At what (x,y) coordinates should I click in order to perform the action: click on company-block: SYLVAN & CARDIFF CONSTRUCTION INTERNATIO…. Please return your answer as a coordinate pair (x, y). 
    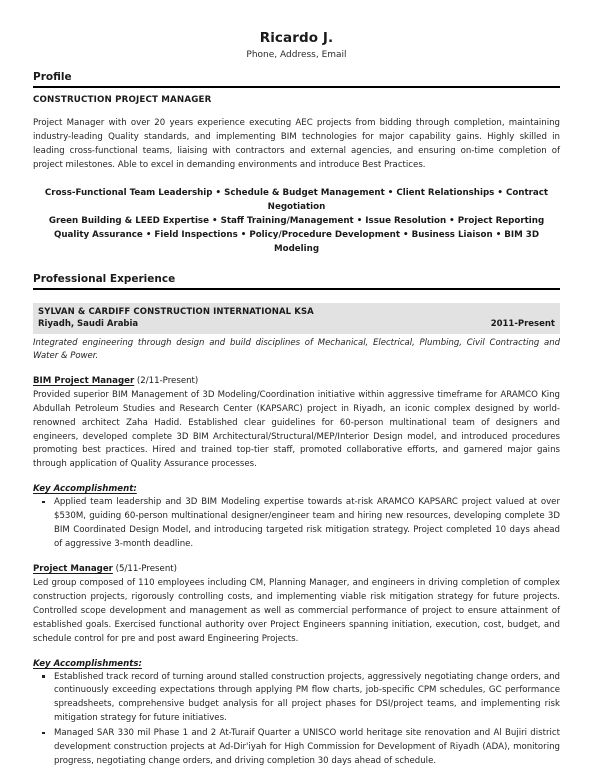
    Looking at the image, I should click on (296, 318).